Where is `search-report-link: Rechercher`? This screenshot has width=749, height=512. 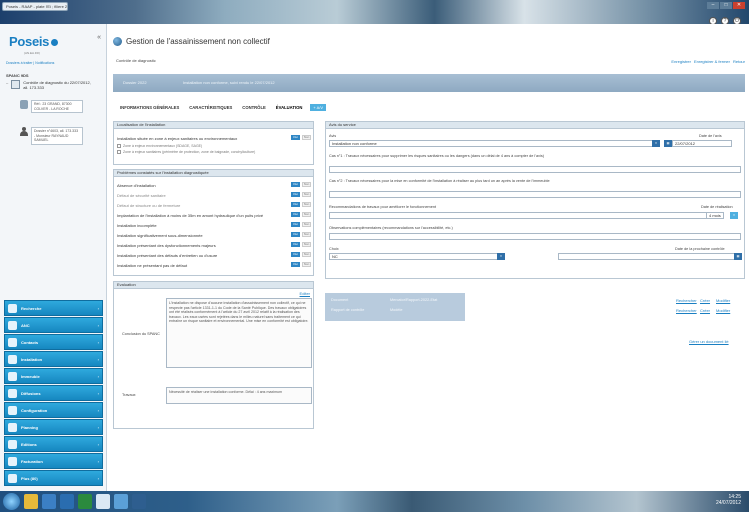
search-report-link: Rechercher is located at coordinates (686, 310).